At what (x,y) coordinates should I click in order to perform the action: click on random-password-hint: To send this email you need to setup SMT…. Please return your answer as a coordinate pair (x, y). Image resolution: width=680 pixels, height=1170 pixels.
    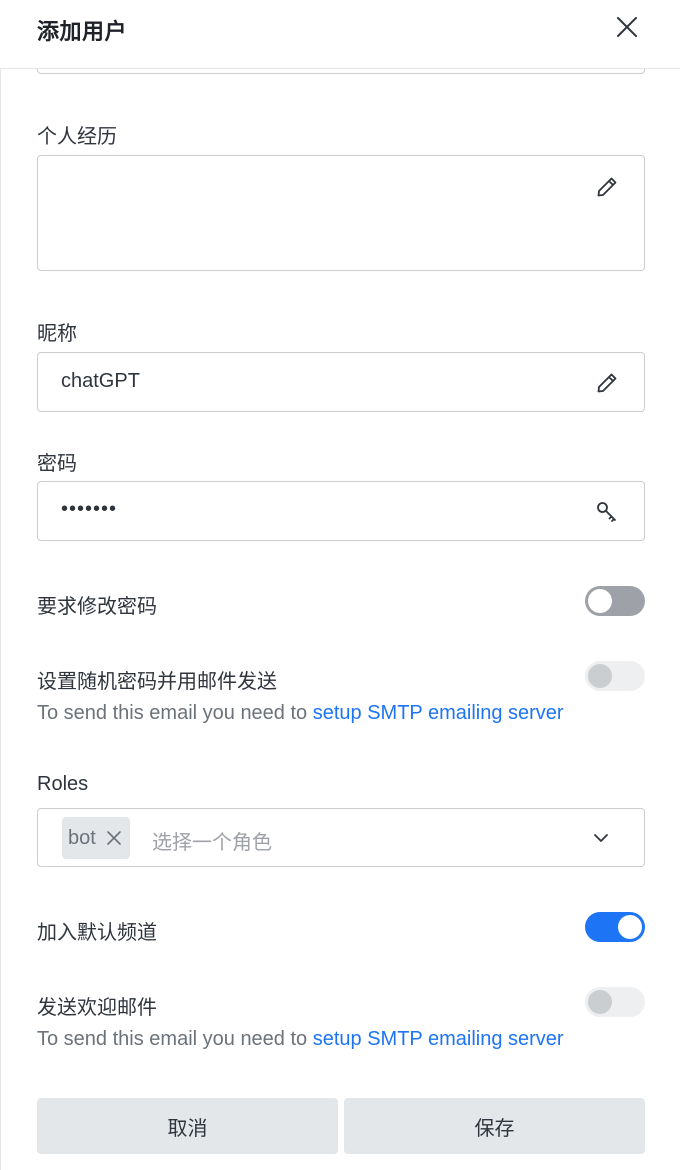
    Looking at the image, I should click on (300, 713).